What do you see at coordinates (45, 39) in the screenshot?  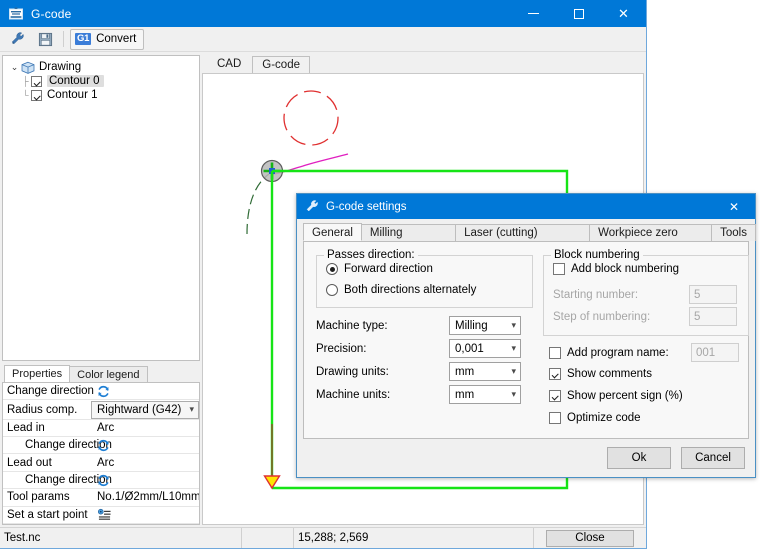 I see `save-button` at bounding box center [45, 39].